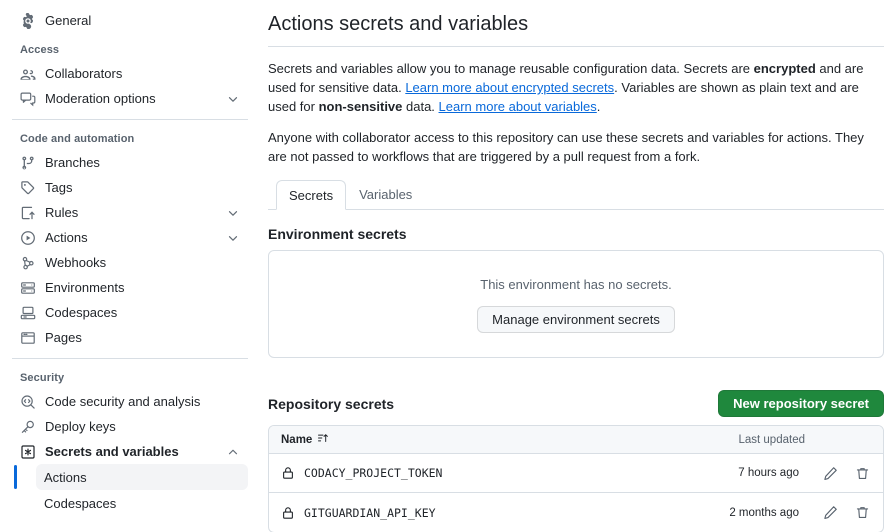 The width and height of the screenshot is (892, 532). Describe the element at coordinates (764, 512) in the screenshot. I see `secret-last-updated: 2 months ago` at that location.